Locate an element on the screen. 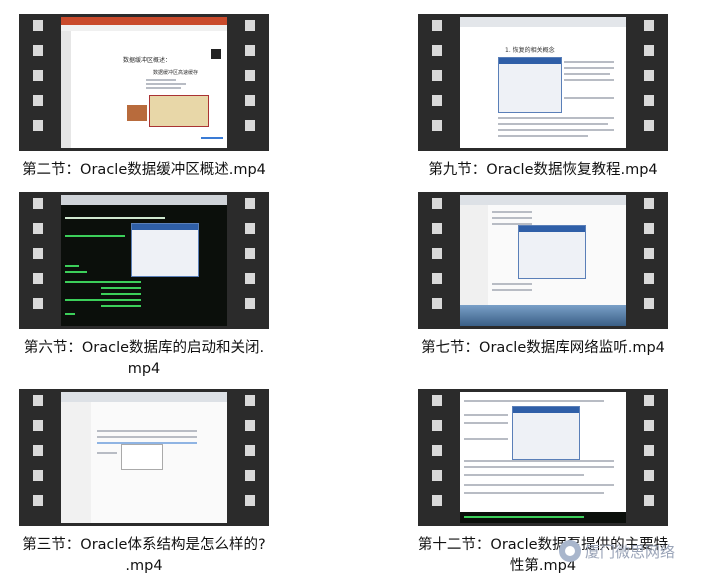 This screenshot has height=582, width=707. video-title-line: 第二节：Oracle数据缓冲区概述.mp4 is located at coordinates (144, 170).